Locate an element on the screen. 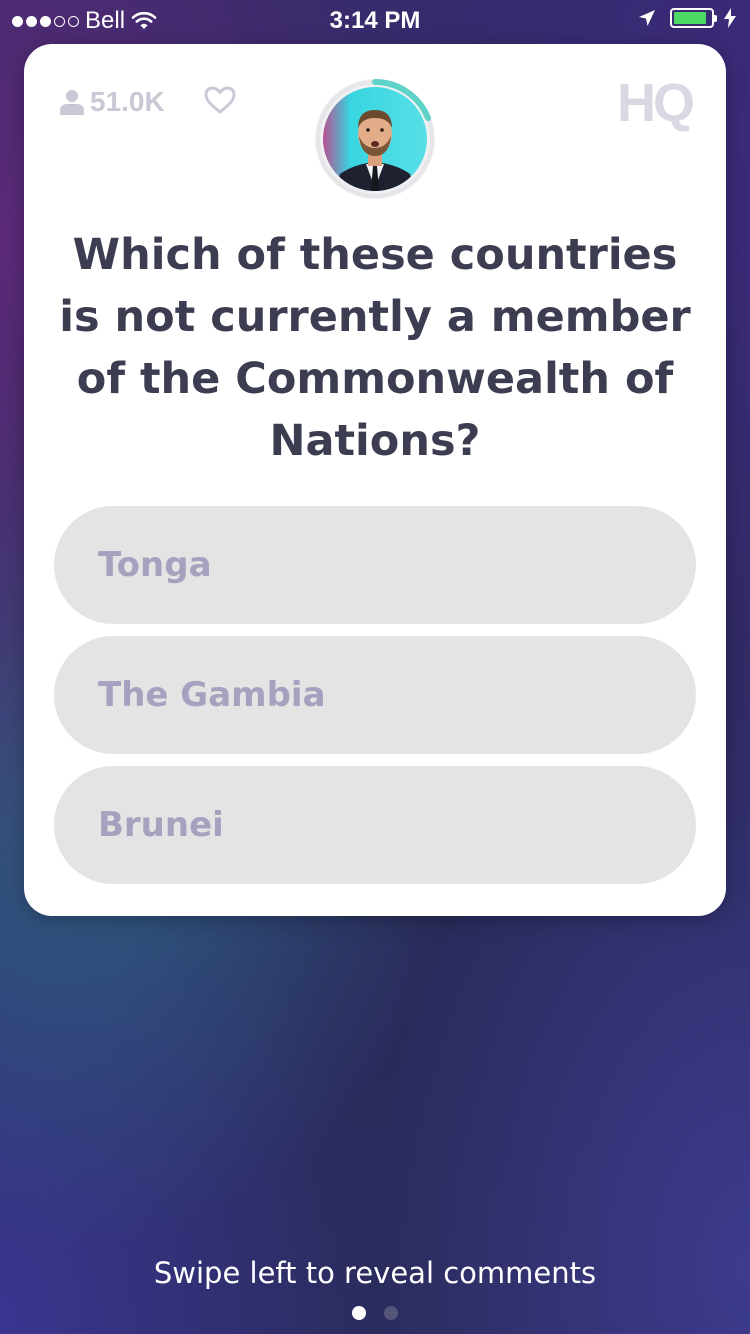 The image size is (750, 1334). battery-fill is located at coordinates (690, 18).